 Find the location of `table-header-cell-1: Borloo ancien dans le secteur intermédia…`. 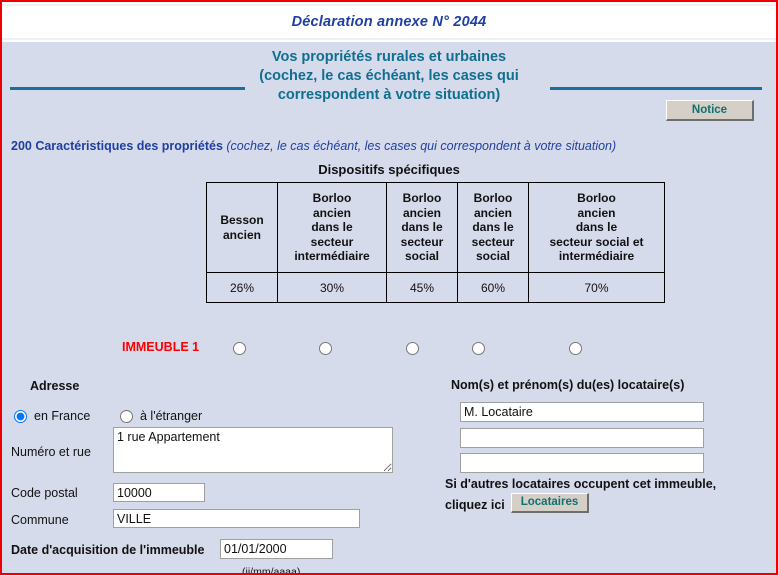

table-header-cell-1: Borloo ancien dans le secteur intermédia… is located at coordinates (332, 227).